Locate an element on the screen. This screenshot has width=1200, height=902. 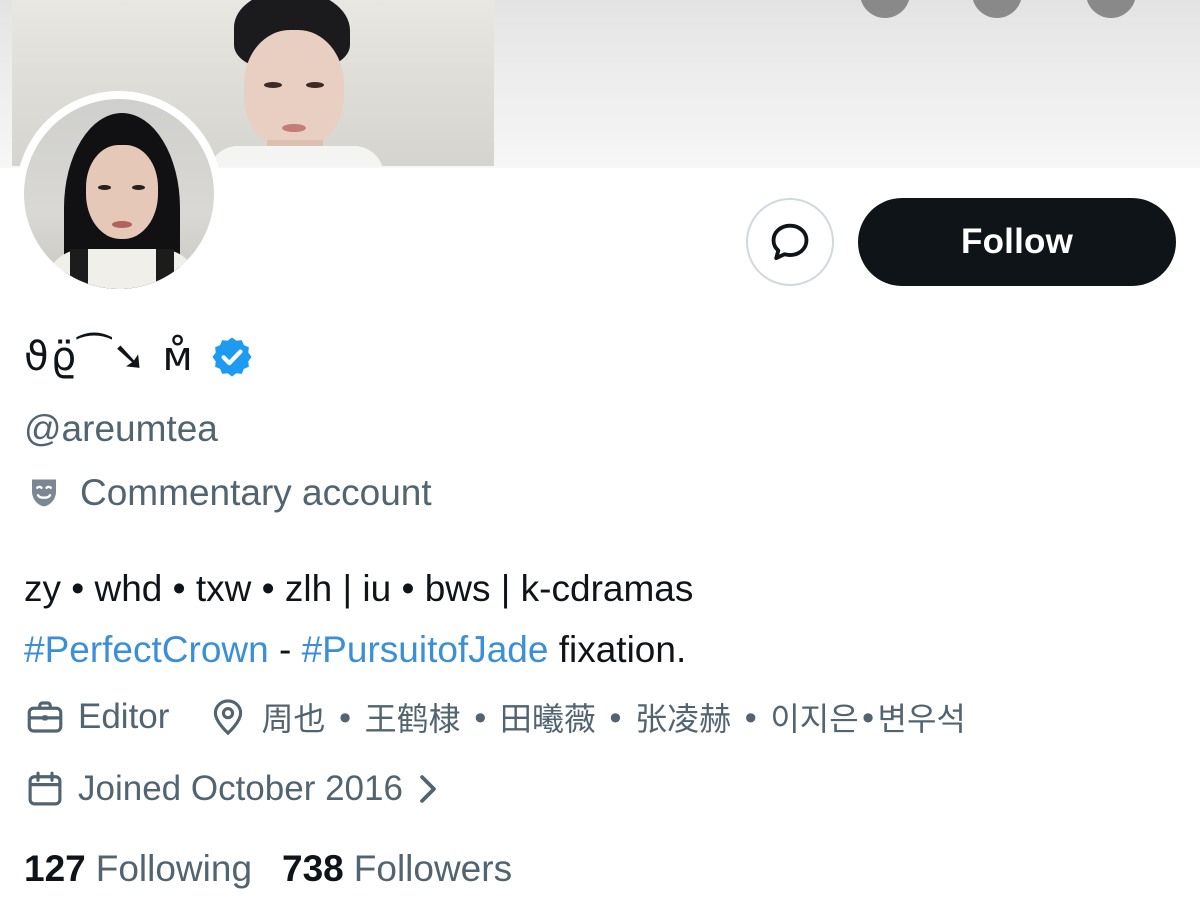
joined: Joined October 2016 is located at coordinates (231, 789).